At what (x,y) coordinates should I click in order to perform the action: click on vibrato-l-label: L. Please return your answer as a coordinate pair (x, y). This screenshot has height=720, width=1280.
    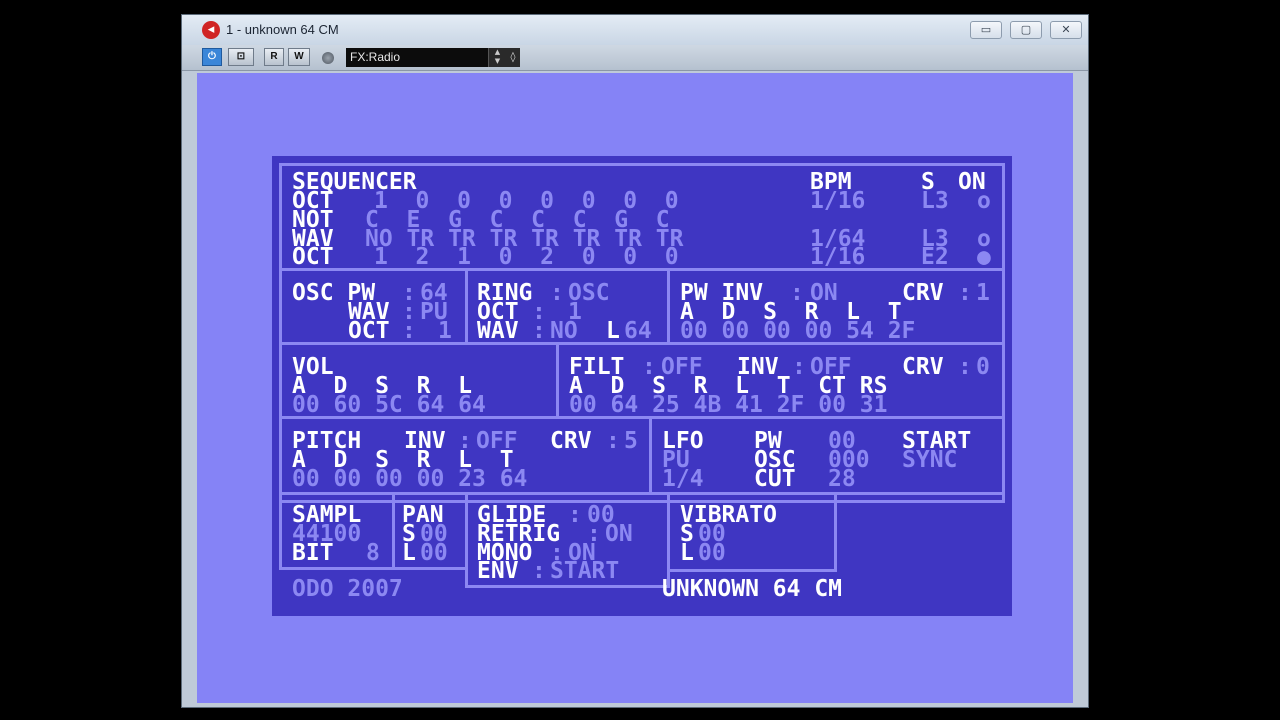
    Looking at the image, I should click on (687, 553).